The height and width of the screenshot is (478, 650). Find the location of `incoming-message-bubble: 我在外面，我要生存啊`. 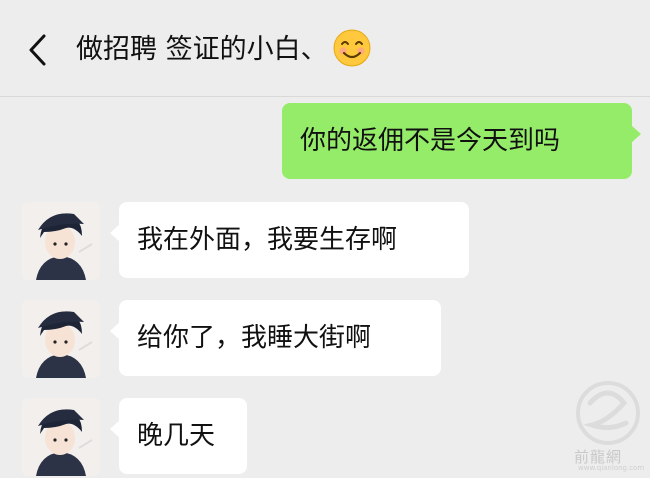

incoming-message-bubble: 我在外面，我要生存啊 is located at coordinates (289, 240).